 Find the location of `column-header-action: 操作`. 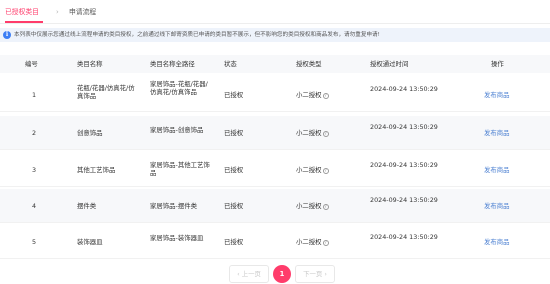

column-header-action: 操作 is located at coordinates (497, 64).